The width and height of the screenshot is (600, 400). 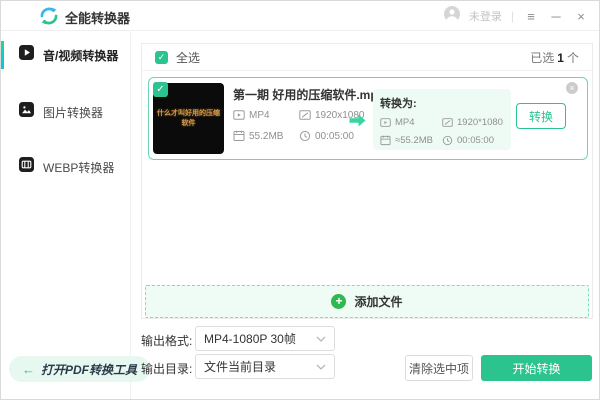 I want to click on source-size: 55.2MB, so click(x=264, y=136).